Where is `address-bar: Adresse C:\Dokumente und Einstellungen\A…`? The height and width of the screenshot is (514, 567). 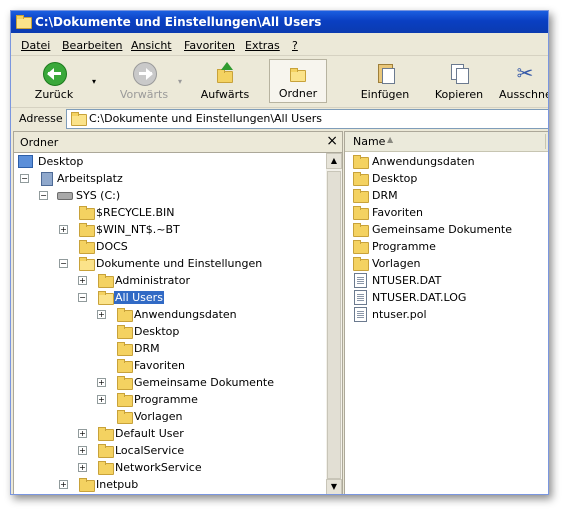 address-bar: Adresse C:\Dokumente und Einstellungen\A… is located at coordinates (279, 119).